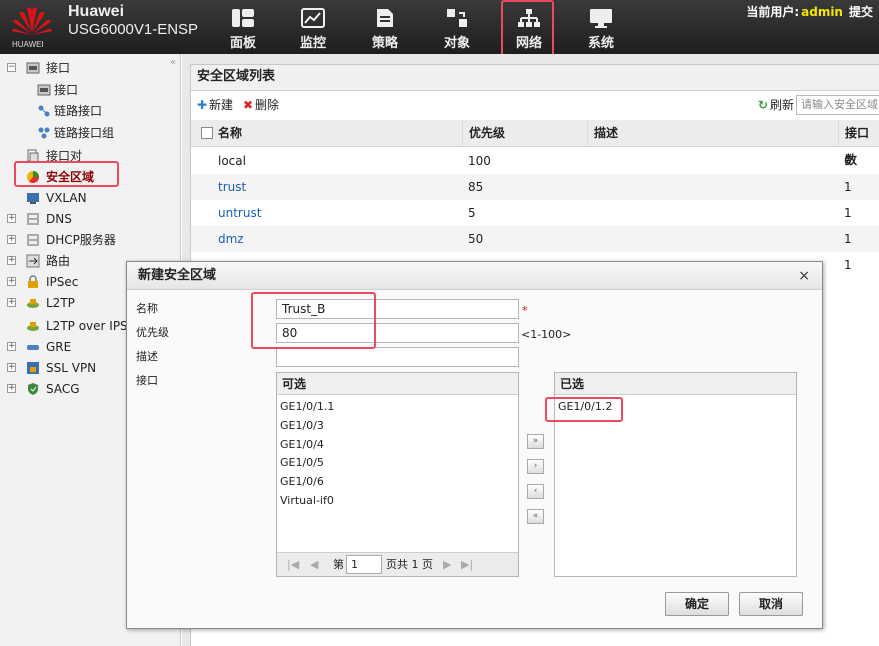 Image resolution: width=879 pixels, height=646 pixels. I want to click on pagination-bar: |◀ ◀ 第 1 页共 1 页 ▶ ▶|, so click(397, 564).